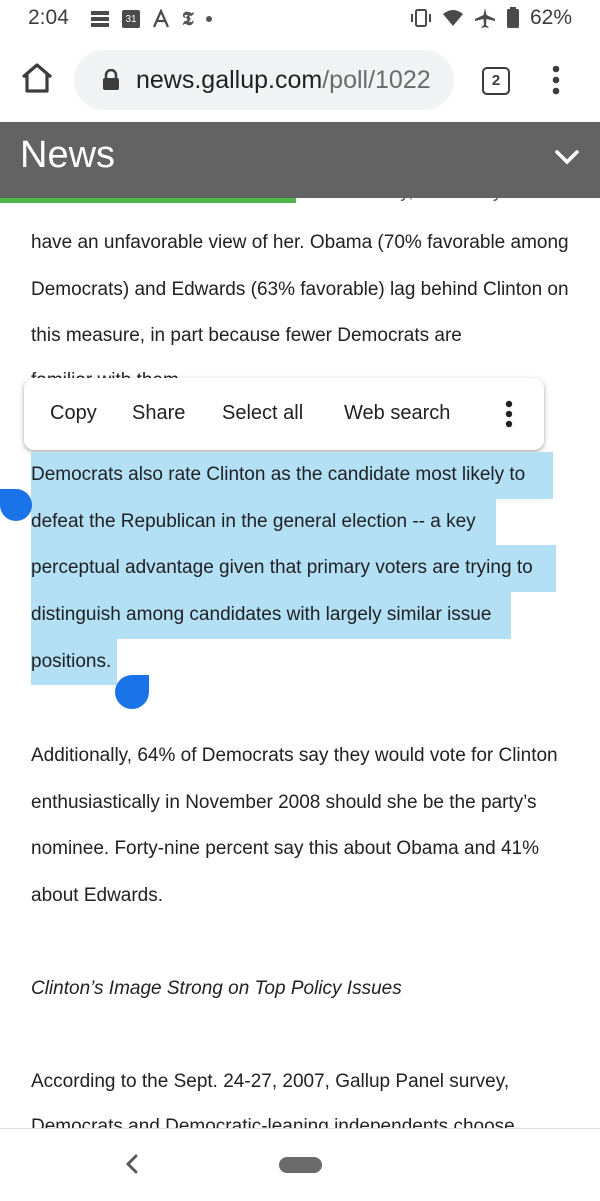  I want to click on site-title: News, so click(67, 155).